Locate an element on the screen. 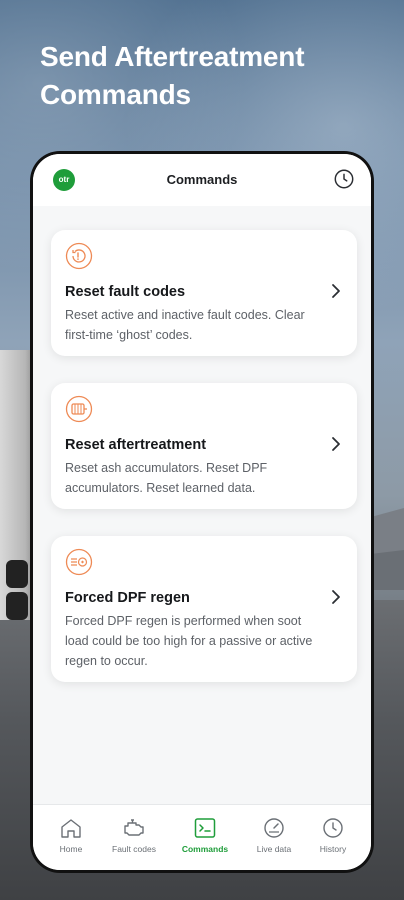 This screenshot has width=404, height=900. gauge-icon is located at coordinates (274, 828).